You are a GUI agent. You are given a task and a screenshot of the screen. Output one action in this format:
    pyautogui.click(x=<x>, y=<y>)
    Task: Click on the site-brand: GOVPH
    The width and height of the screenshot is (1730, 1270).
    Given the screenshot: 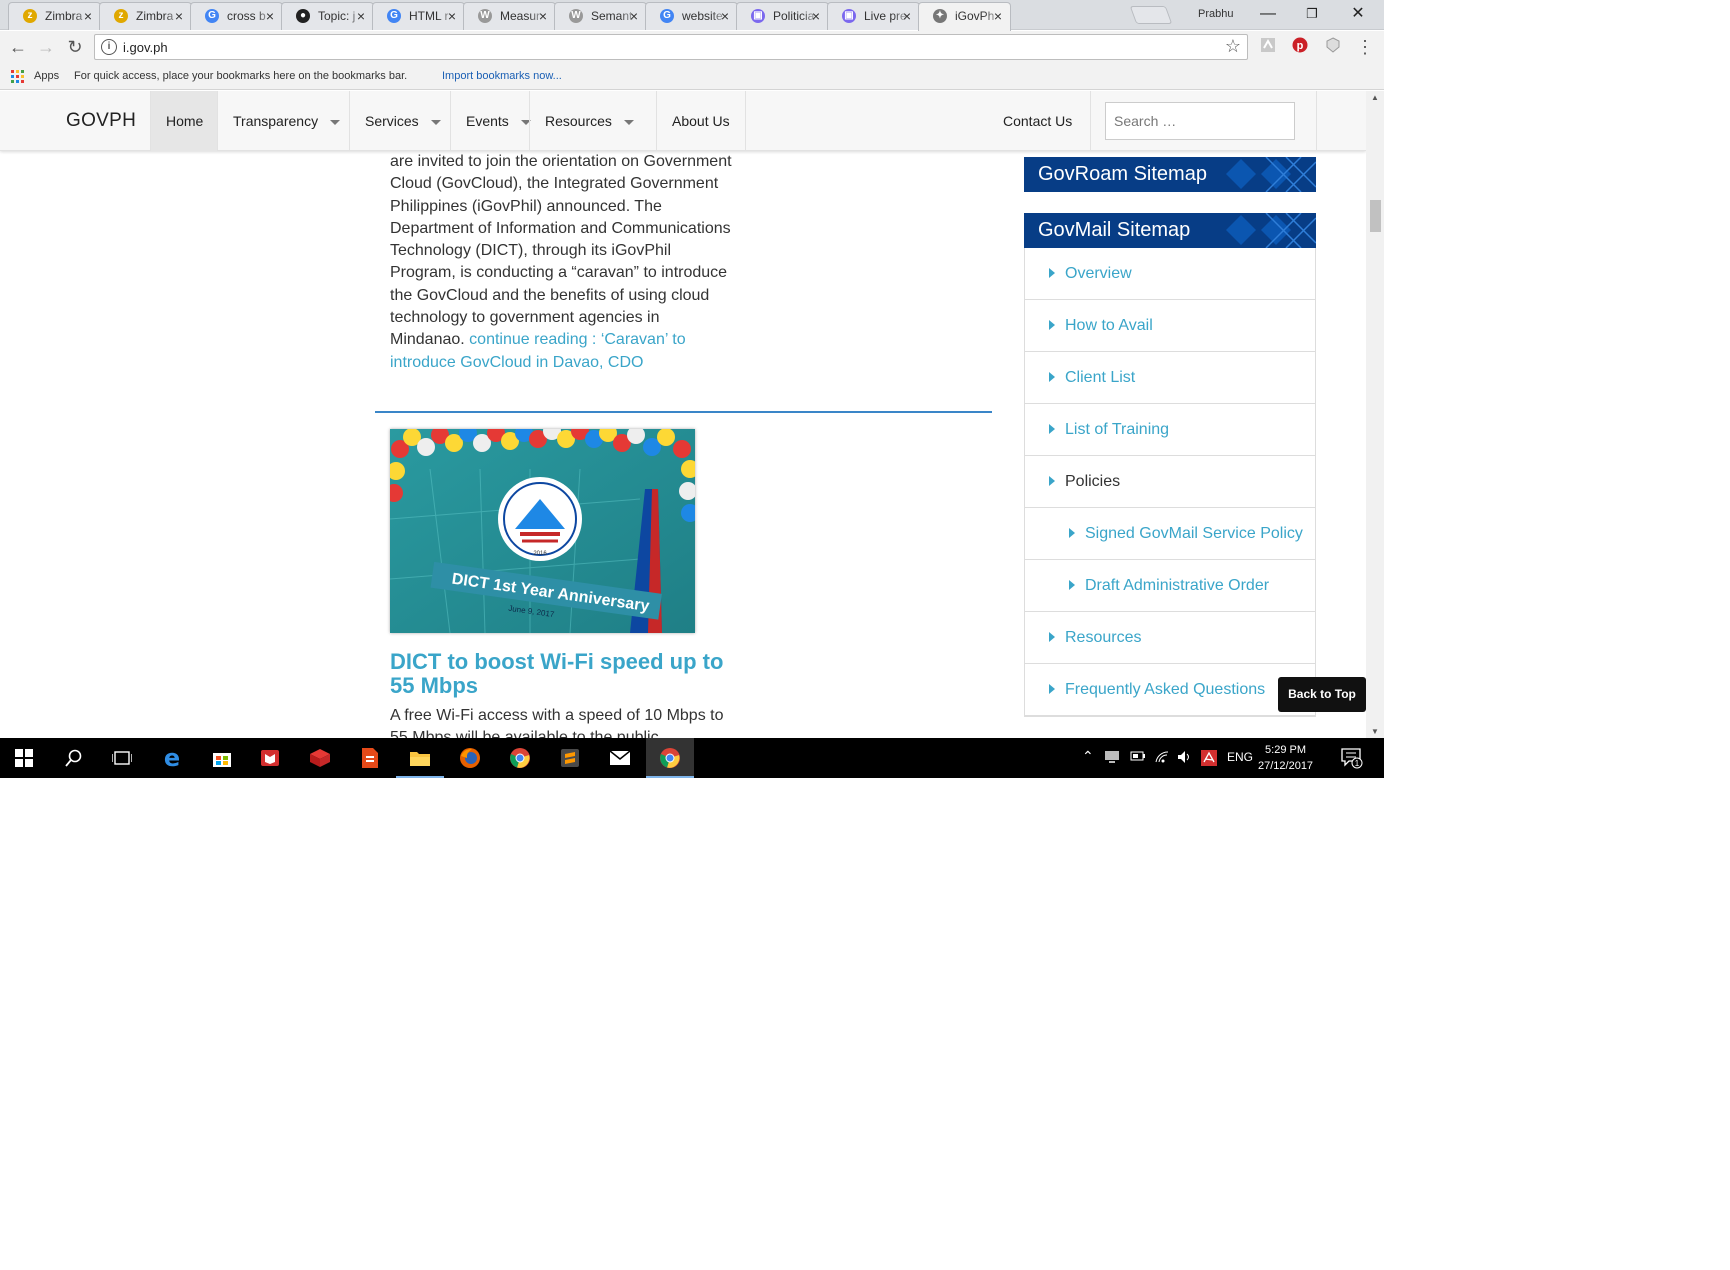 What is the action you would take?
    pyautogui.click(x=101, y=121)
    